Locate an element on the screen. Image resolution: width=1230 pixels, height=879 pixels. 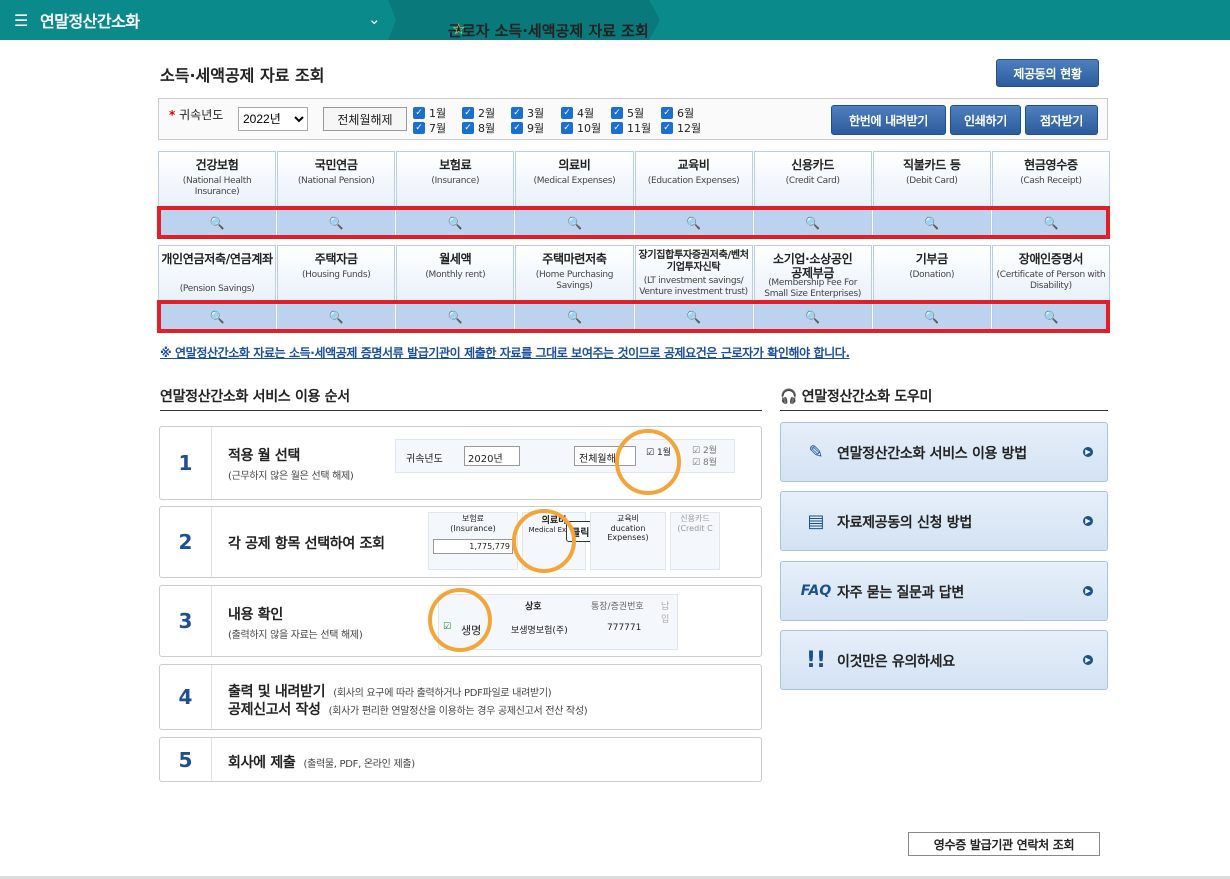
step-title-text: 회사에 제출 is located at coordinates (262, 763).